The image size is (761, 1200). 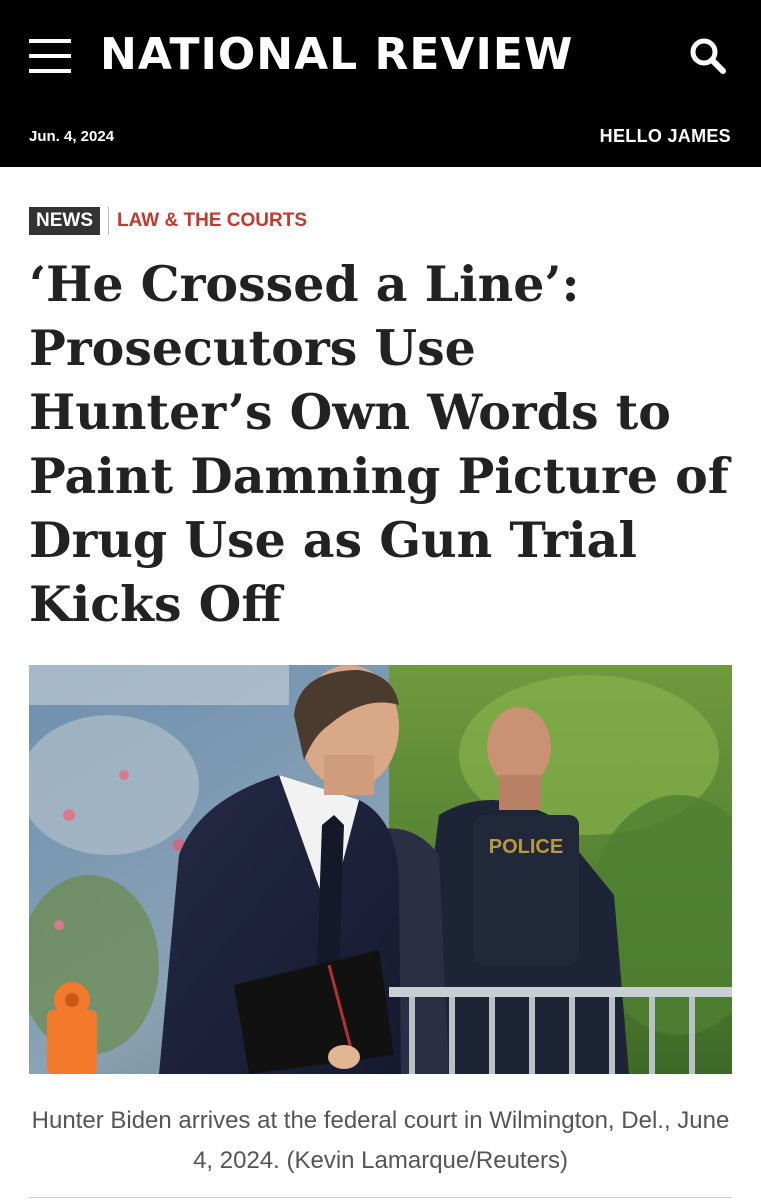 I want to click on account-greeting: HELLO JAMES, so click(x=665, y=136).